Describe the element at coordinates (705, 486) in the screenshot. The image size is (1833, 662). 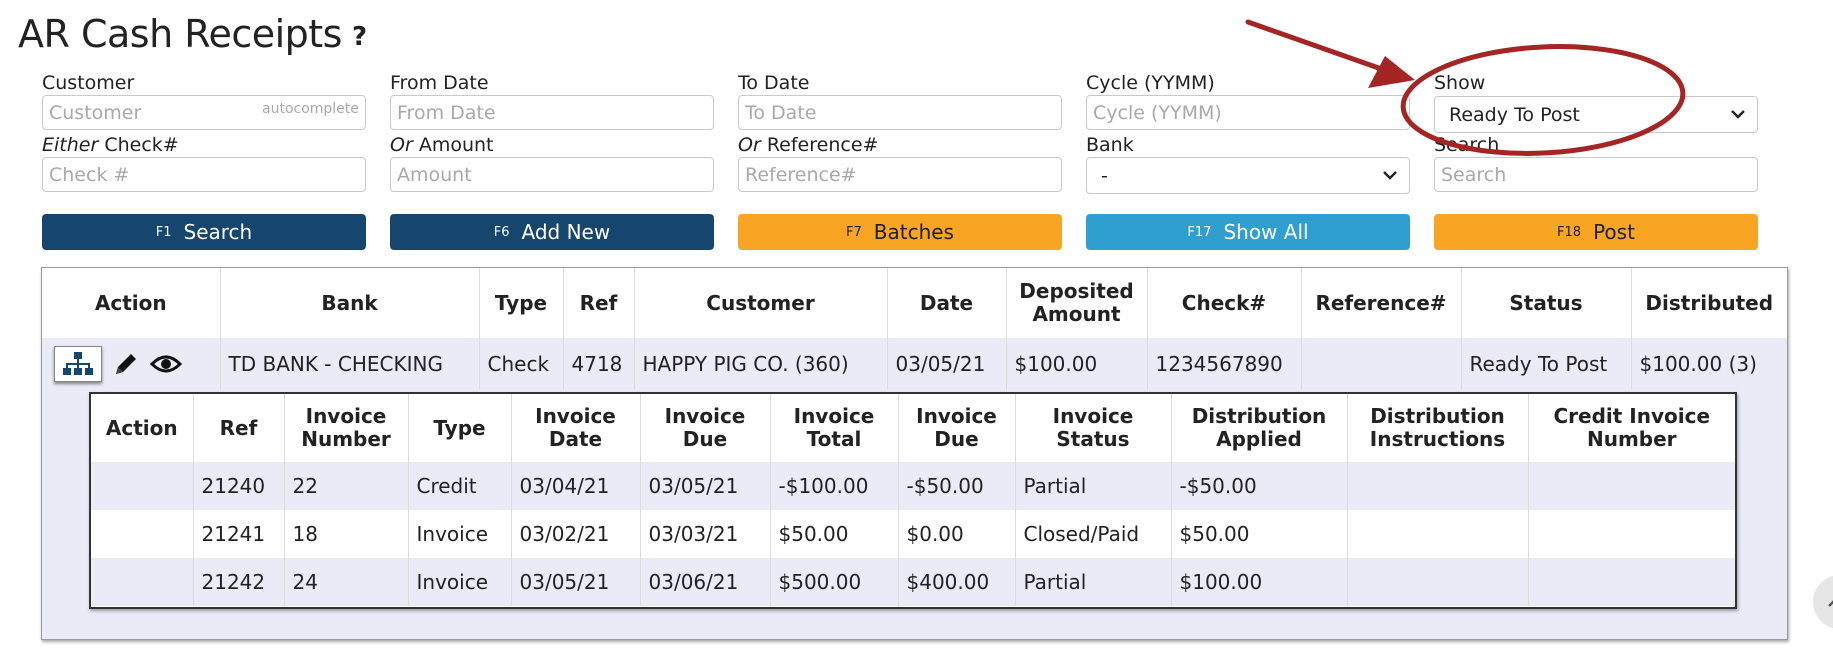
I see `invoice-due-date-cell: 03/05/21` at that location.